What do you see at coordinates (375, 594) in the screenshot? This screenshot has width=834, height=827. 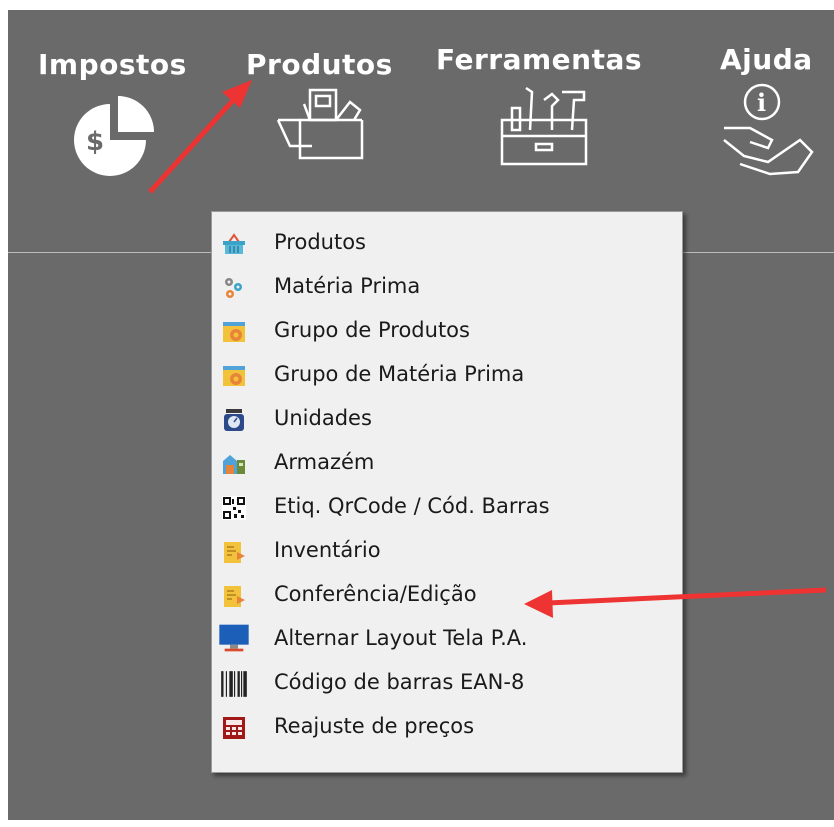 I see `menu-item-label: Conferência/Edição` at bounding box center [375, 594].